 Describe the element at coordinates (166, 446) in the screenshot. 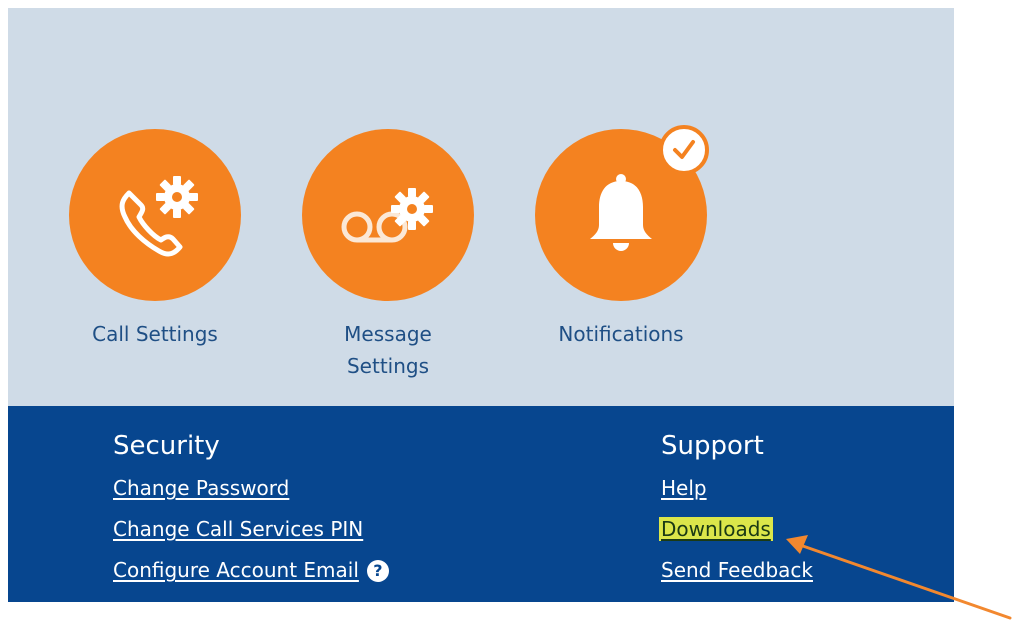

I see `security-heading: Security` at that location.